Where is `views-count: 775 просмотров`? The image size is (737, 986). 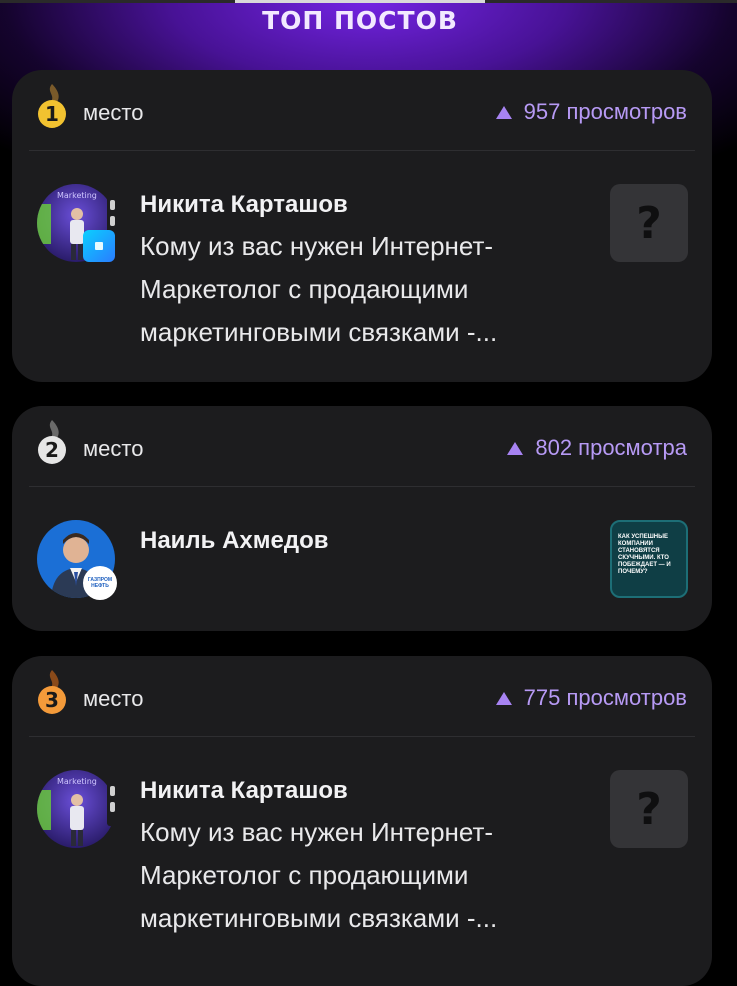 views-count: 775 просмотров is located at coordinates (591, 698).